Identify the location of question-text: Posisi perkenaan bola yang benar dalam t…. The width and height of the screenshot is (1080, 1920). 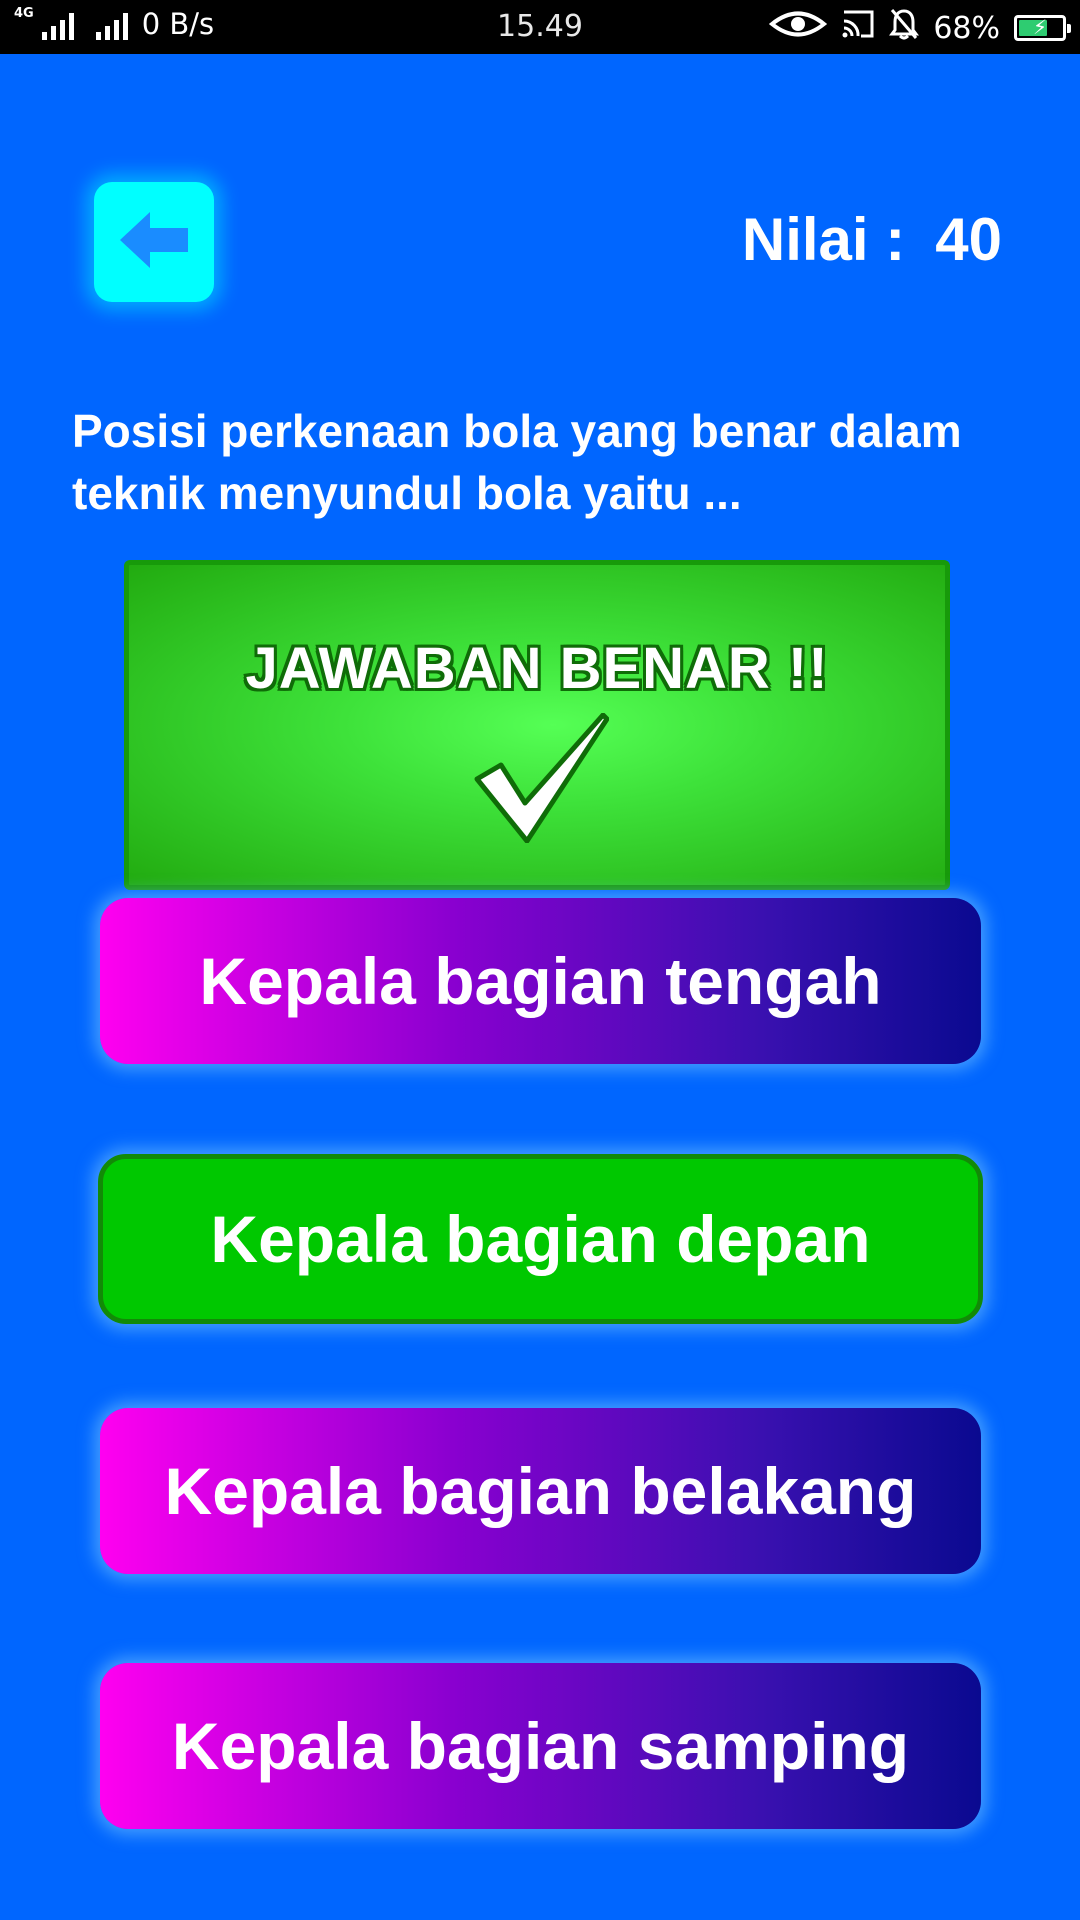
(517, 462).